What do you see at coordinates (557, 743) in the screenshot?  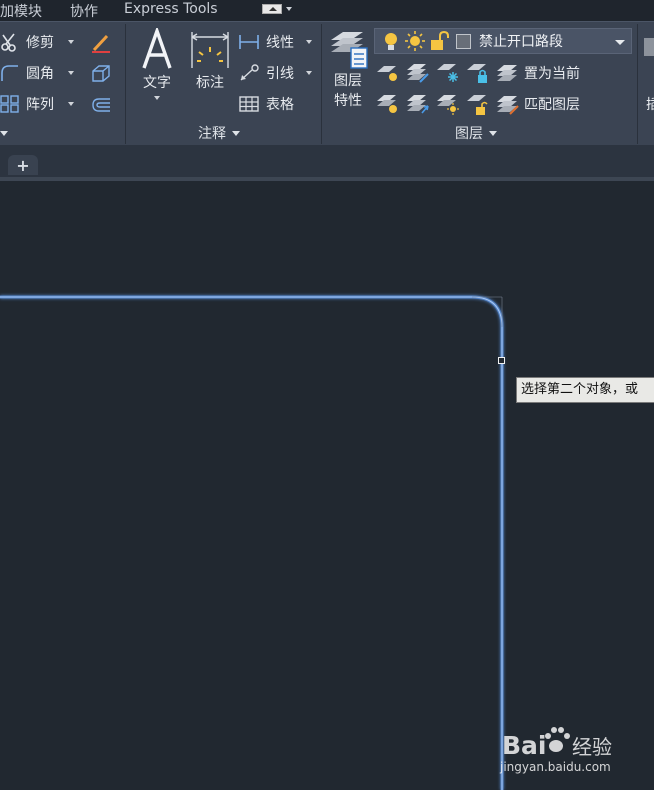 I see `baidu-paw-logo: Bai 经验` at bounding box center [557, 743].